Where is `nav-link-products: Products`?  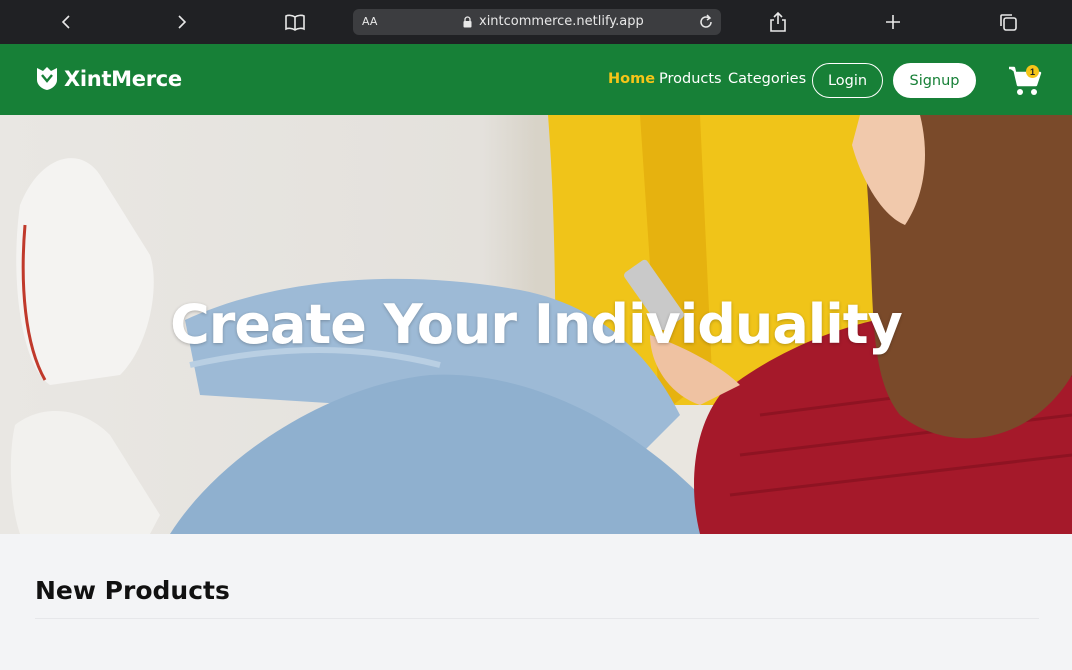 nav-link-products: Products is located at coordinates (690, 79).